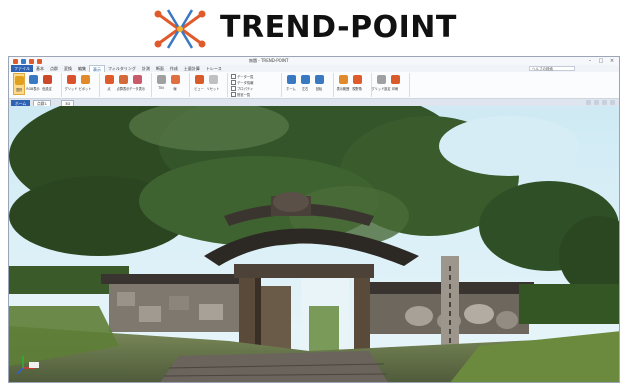 The width and height of the screenshot is (625, 383). What do you see at coordinates (174, 68) in the screenshot?
I see `tab-9: 作成` at bounding box center [174, 68].